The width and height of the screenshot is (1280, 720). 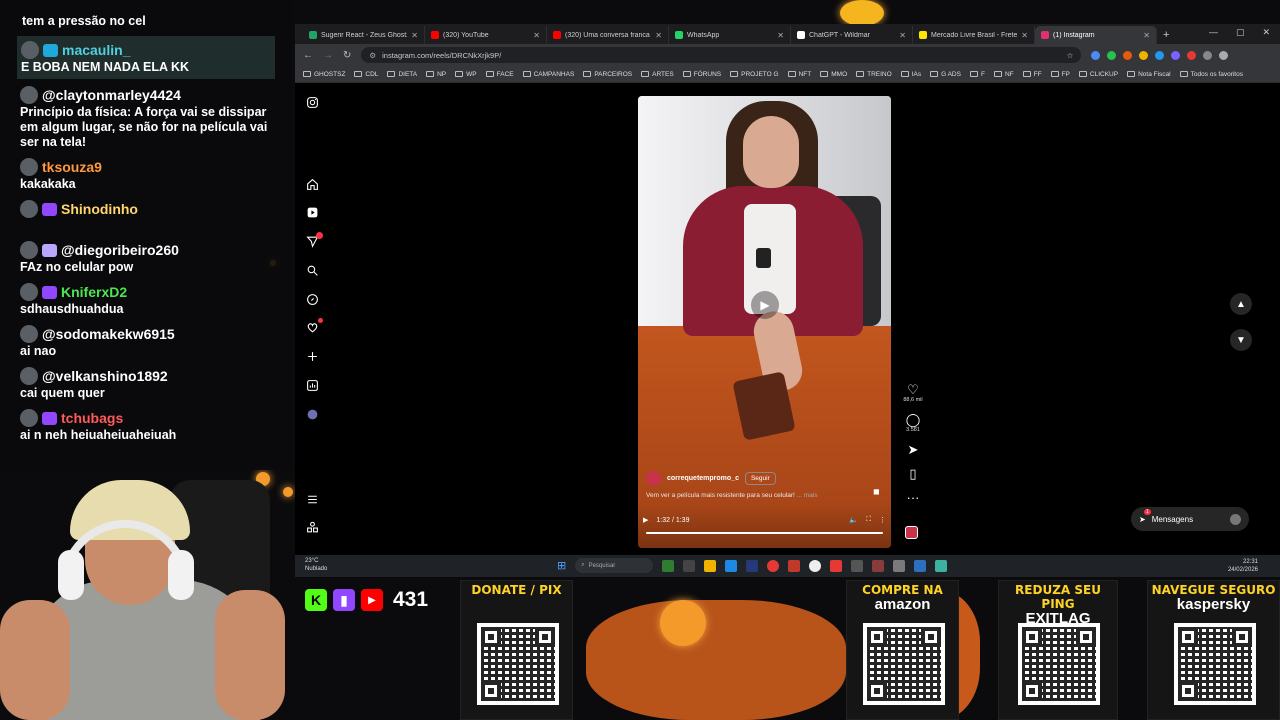 I want to click on browser-tab: WhatsApp ✕, so click(x=730, y=35).